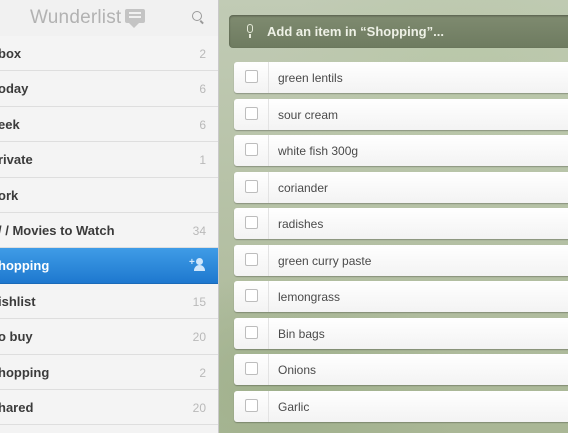 The width and height of the screenshot is (568, 433). Describe the element at coordinates (10, 124) in the screenshot. I see `list-item-label: eek` at that location.